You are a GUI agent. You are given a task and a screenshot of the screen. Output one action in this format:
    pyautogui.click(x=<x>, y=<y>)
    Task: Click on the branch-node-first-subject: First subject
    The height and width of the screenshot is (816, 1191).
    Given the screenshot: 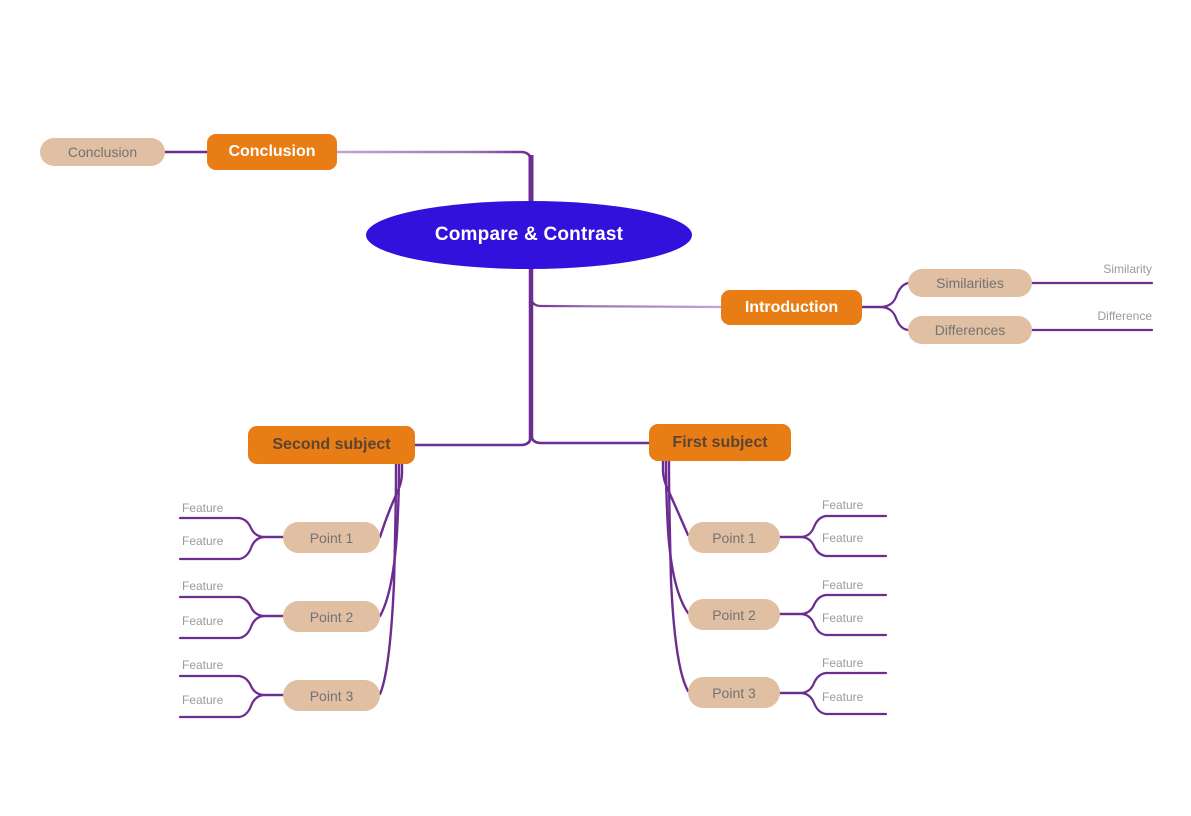 What is the action you would take?
    pyautogui.click(x=720, y=442)
    